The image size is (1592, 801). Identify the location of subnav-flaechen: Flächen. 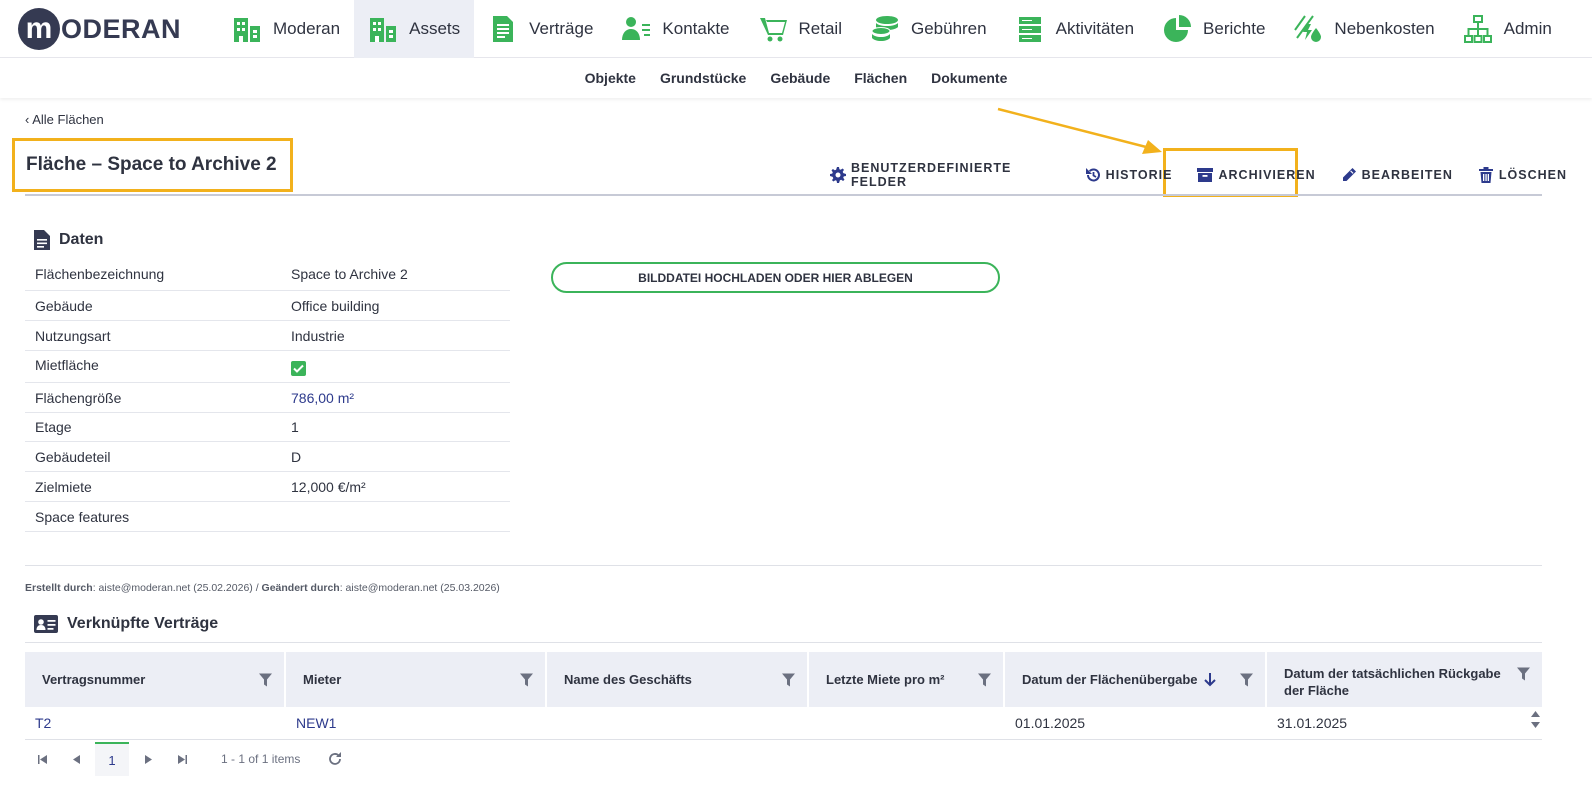
(880, 78).